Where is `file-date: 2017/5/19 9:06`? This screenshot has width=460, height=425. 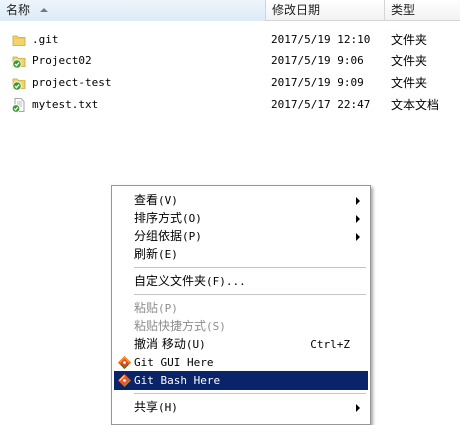
file-date: 2017/5/19 9:06 is located at coordinates (317, 60).